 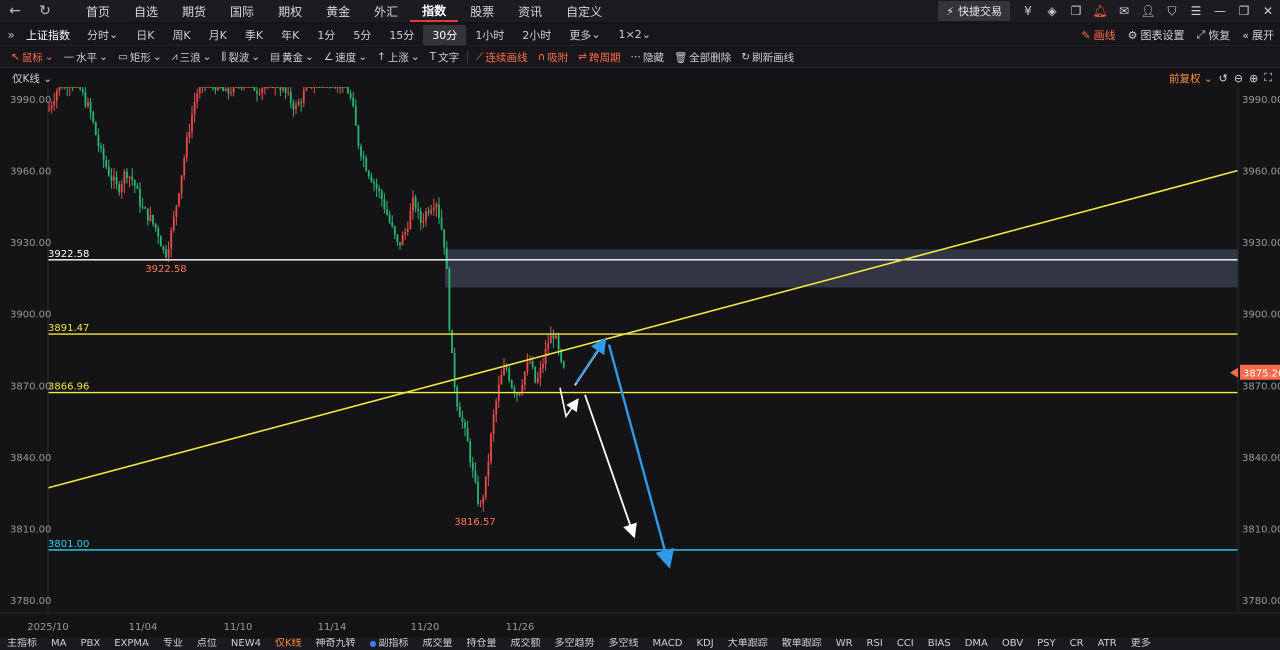 What do you see at coordinates (288, 644) in the screenshot?
I see `indicator-7: 仅K线` at bounding box center [288, 644].